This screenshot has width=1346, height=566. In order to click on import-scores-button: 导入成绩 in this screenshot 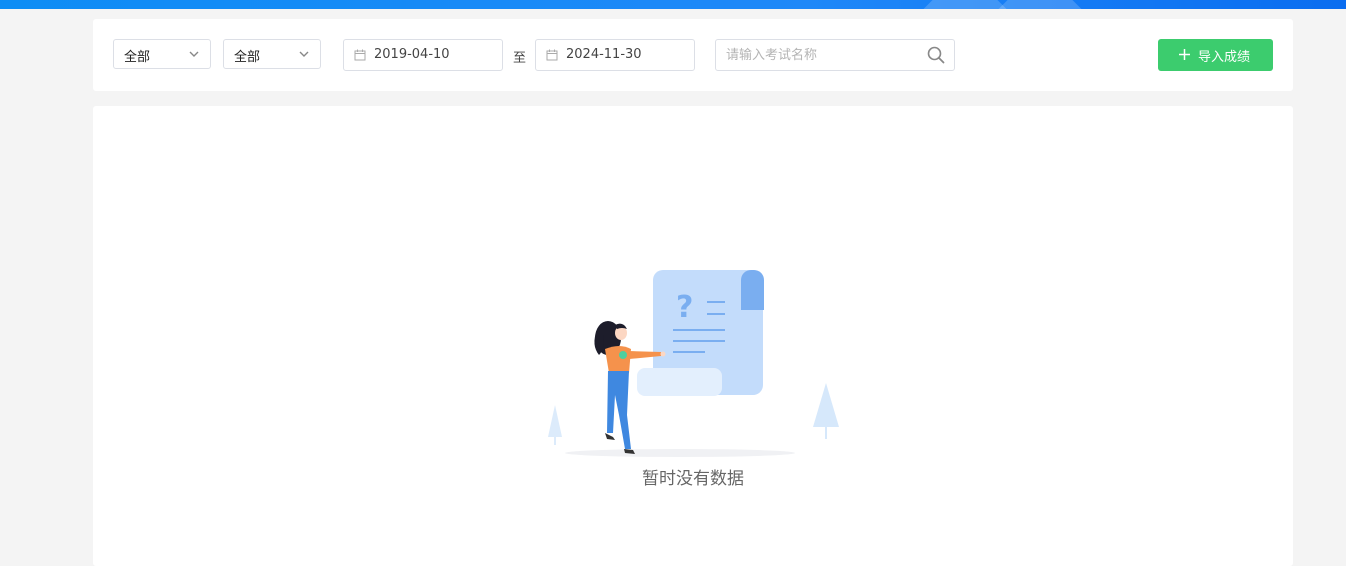, I will do `click(1215, 55)`.